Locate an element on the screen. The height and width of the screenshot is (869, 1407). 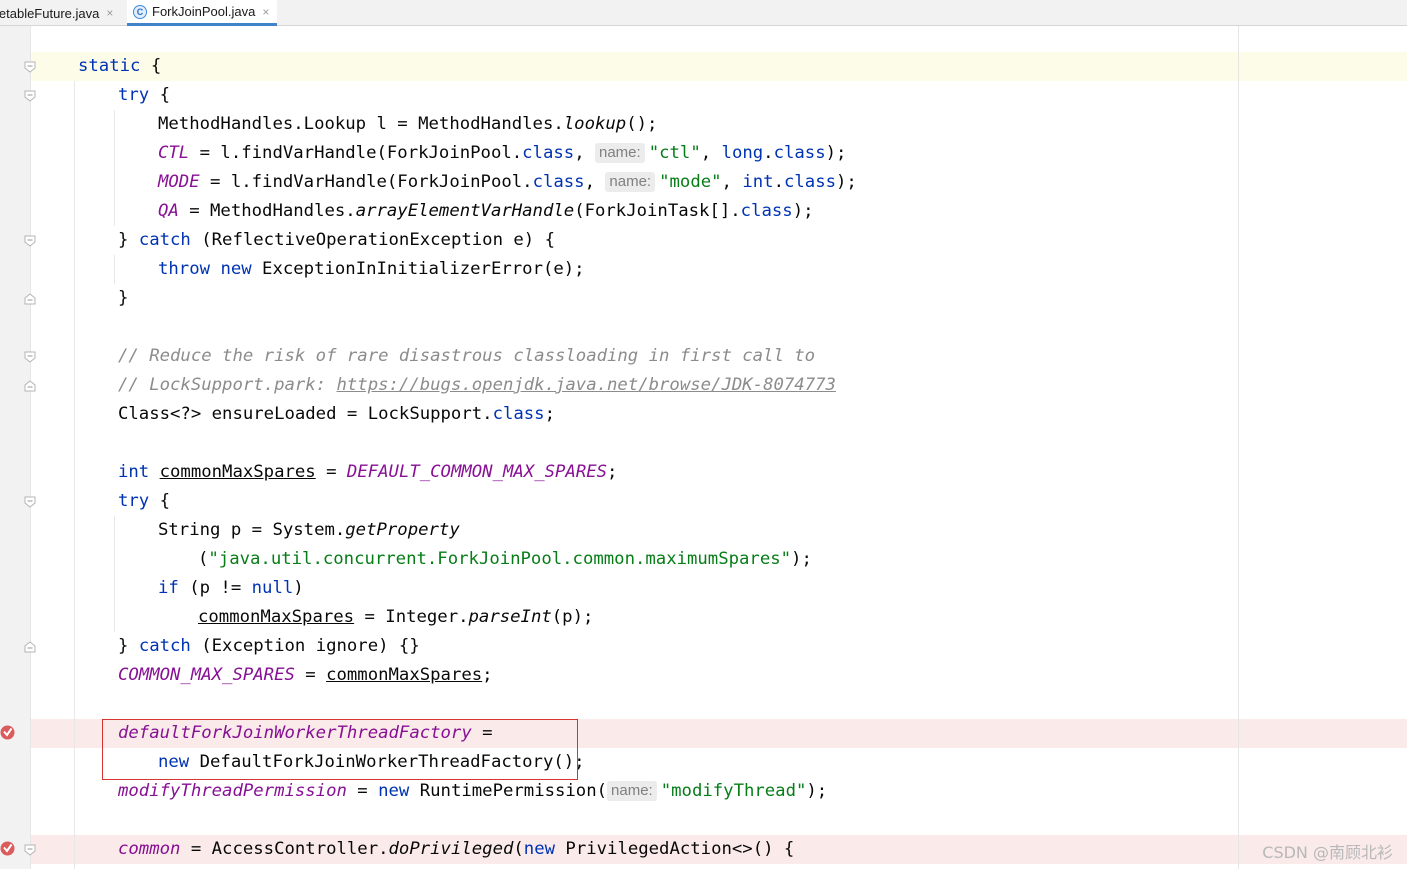
java-class-icon: C is located at coordinates (140, 11).